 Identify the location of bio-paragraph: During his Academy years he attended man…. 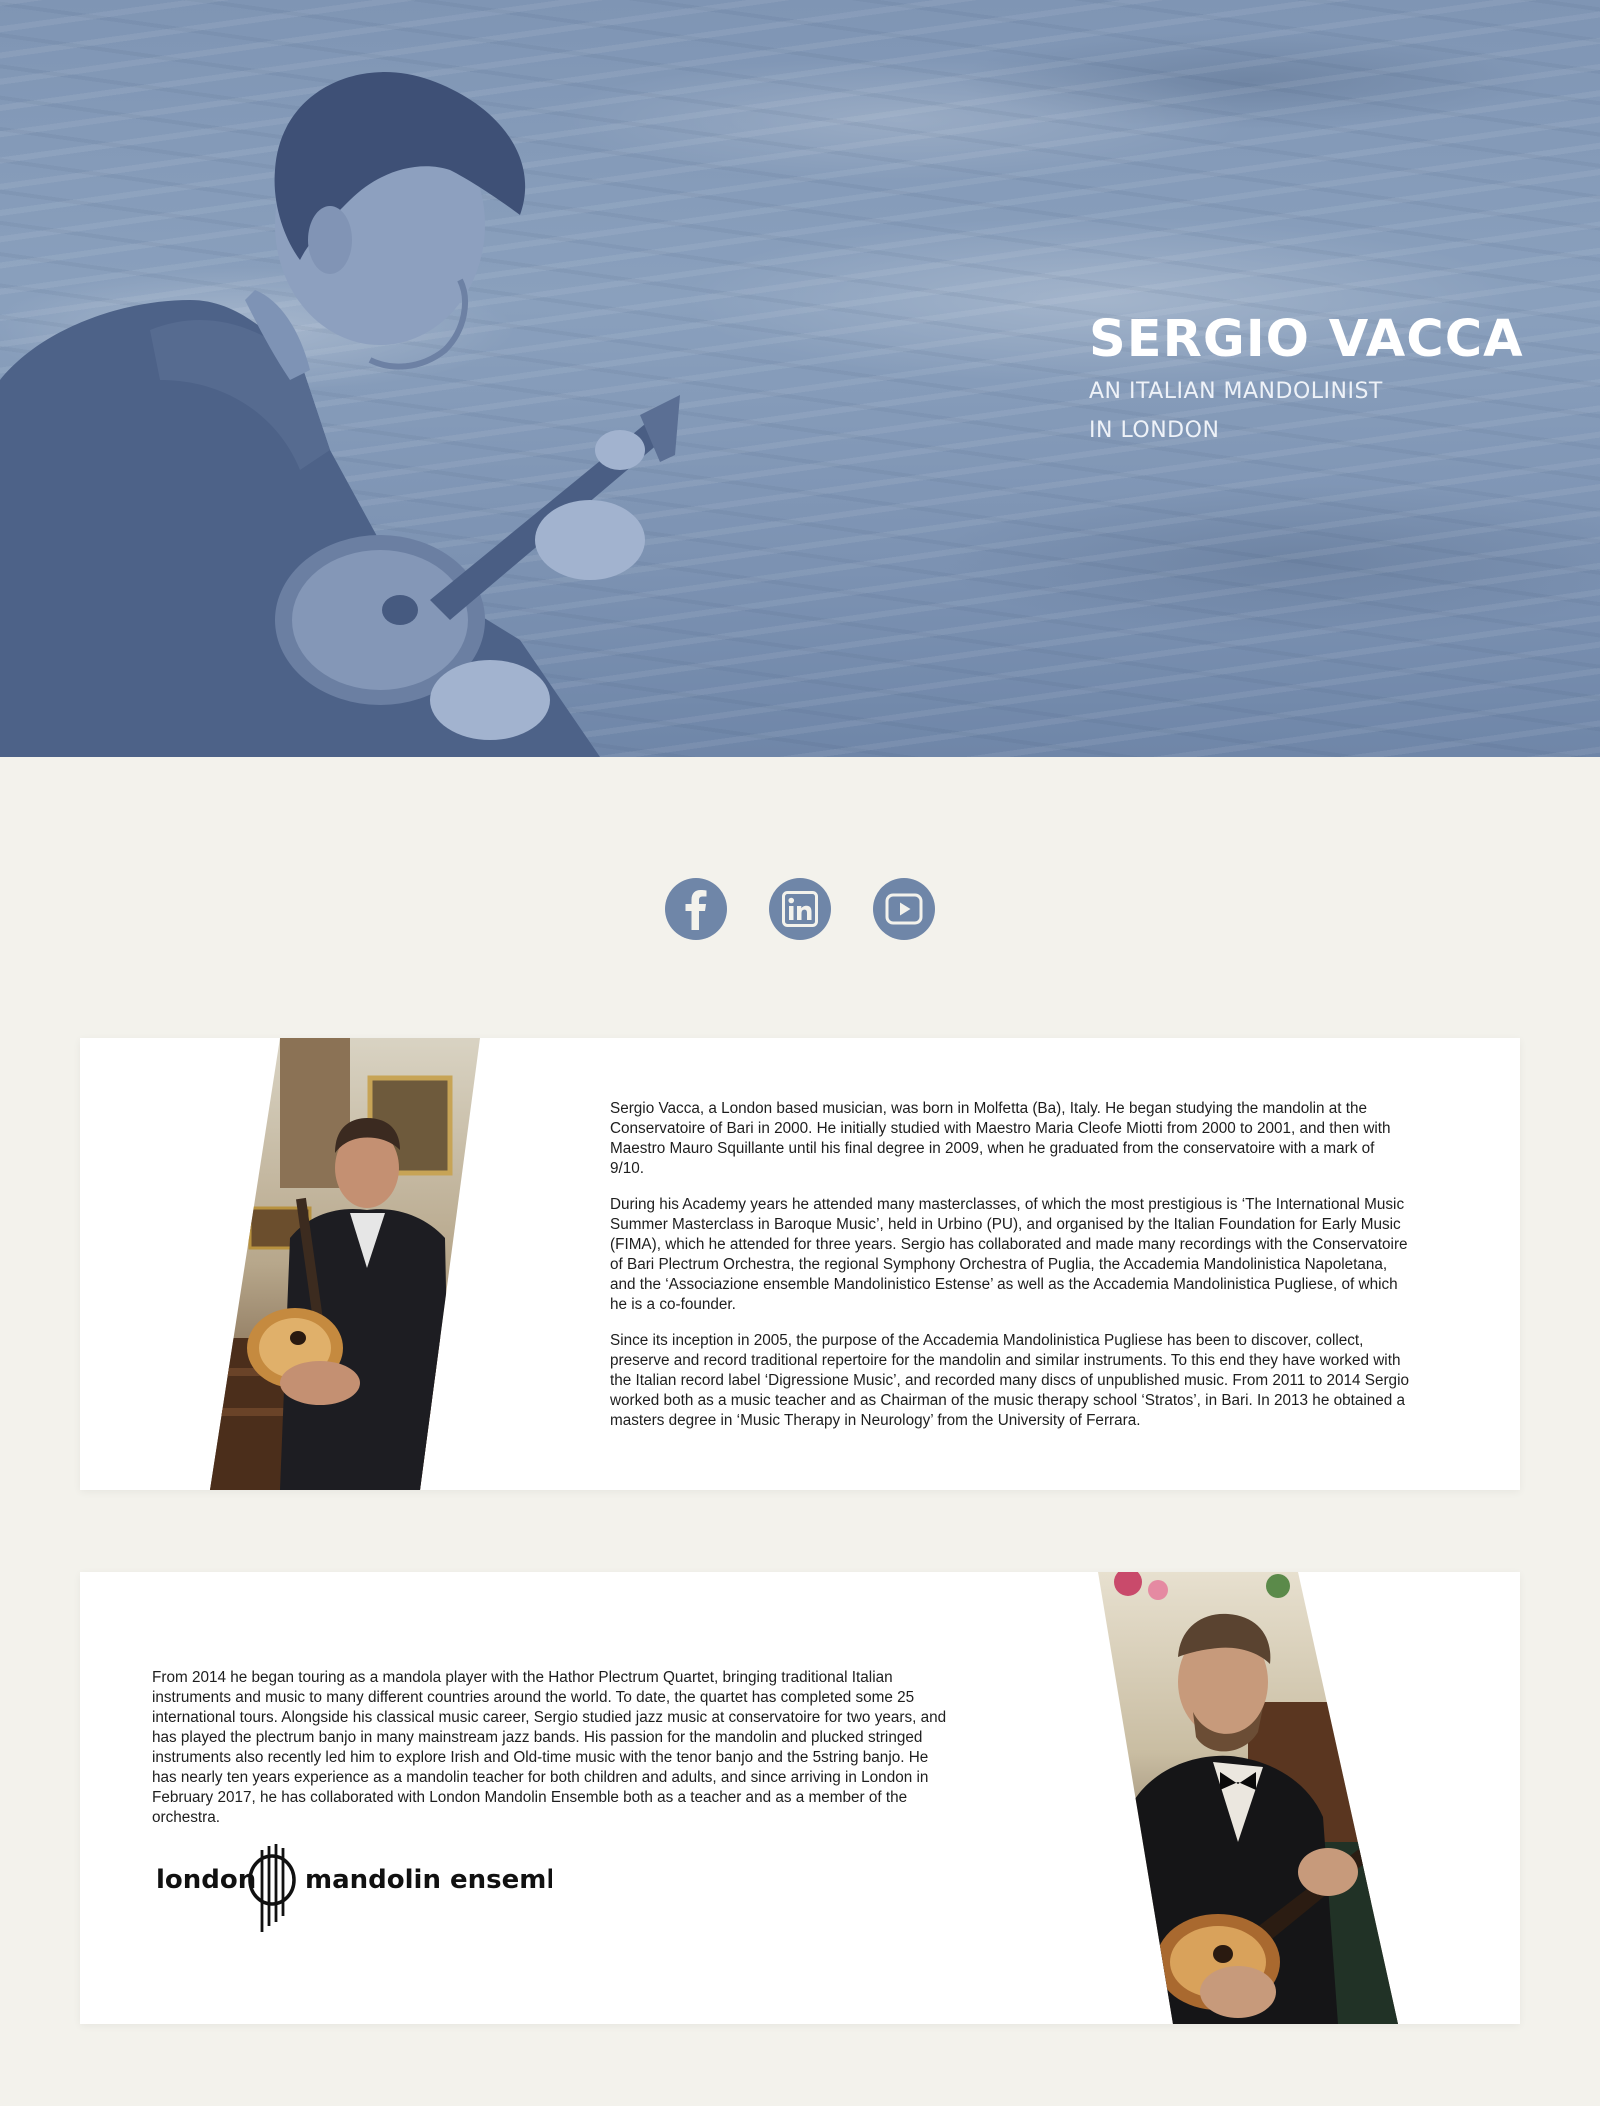
(1009, 1254).